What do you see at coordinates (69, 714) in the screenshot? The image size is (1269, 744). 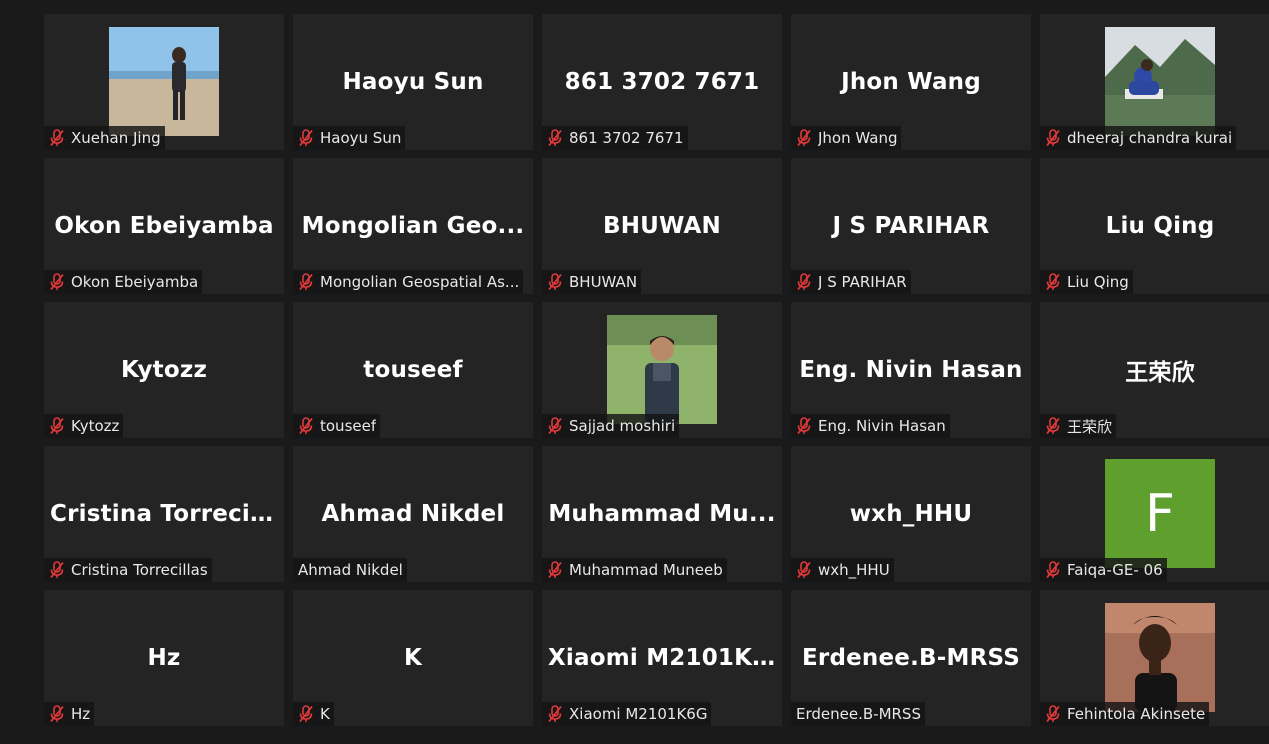 I see `participant-name-bar: Hz` at bounding box center [69, 714].